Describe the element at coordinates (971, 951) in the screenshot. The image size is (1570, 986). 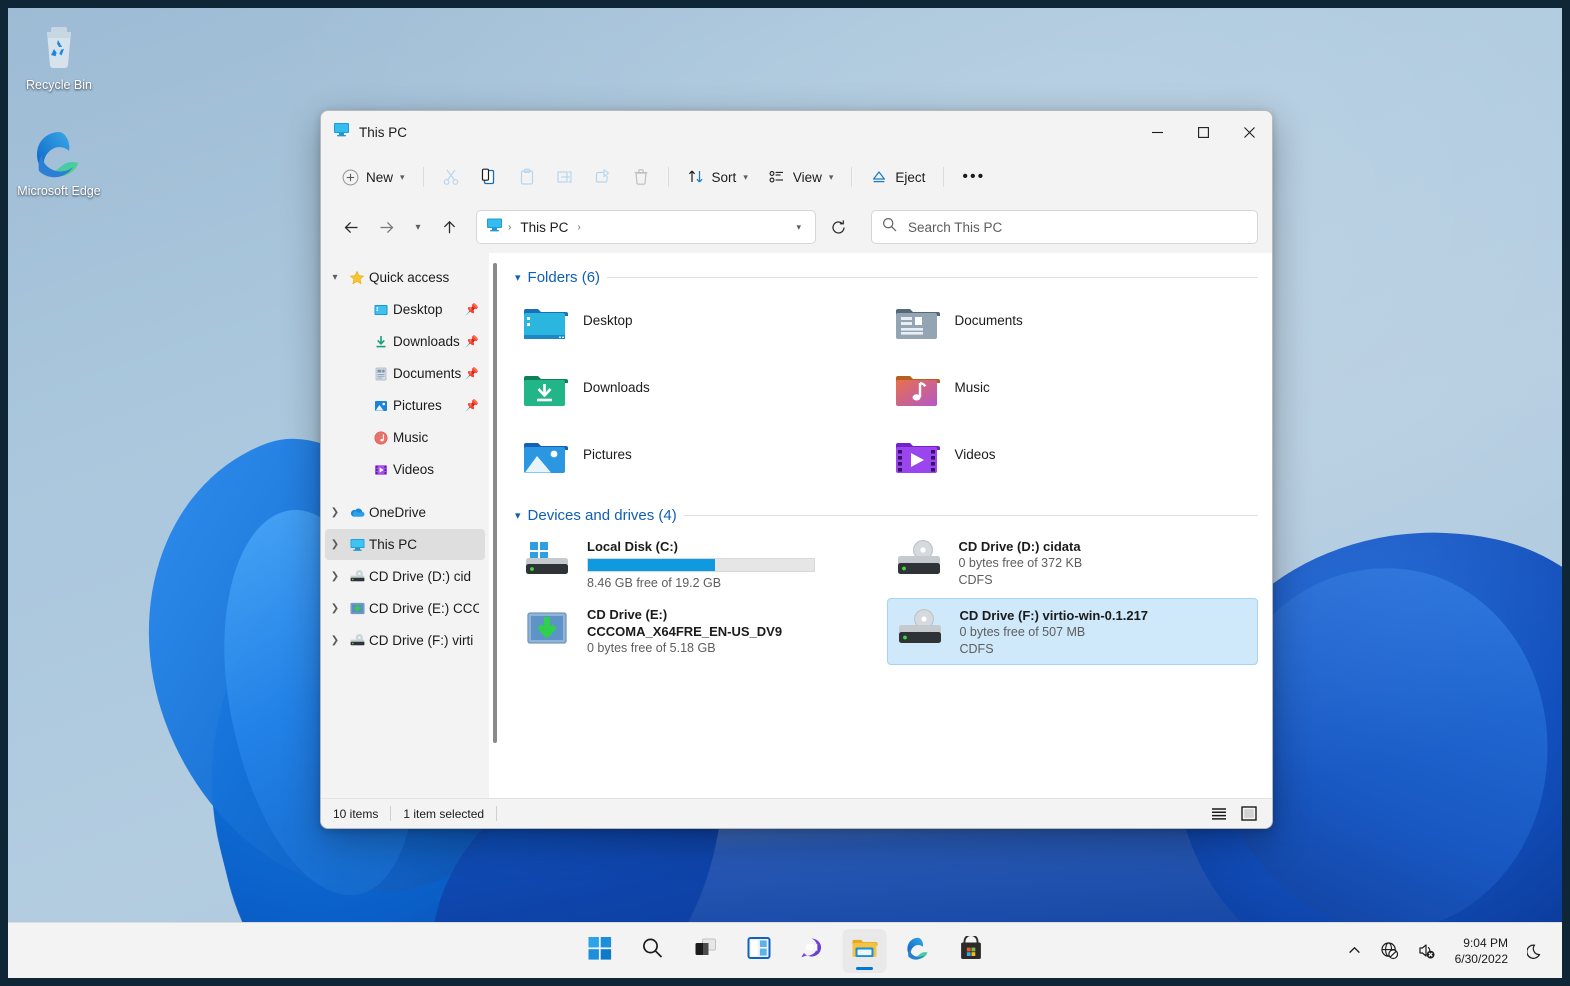
I see `microsoft-store-button` at that location.